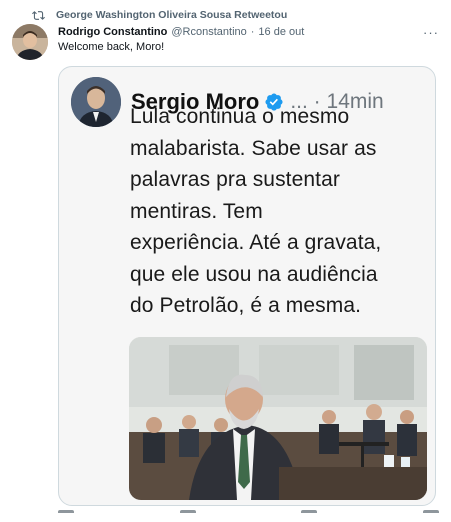  I want to click on more-icon: ···, so click(431, 32).